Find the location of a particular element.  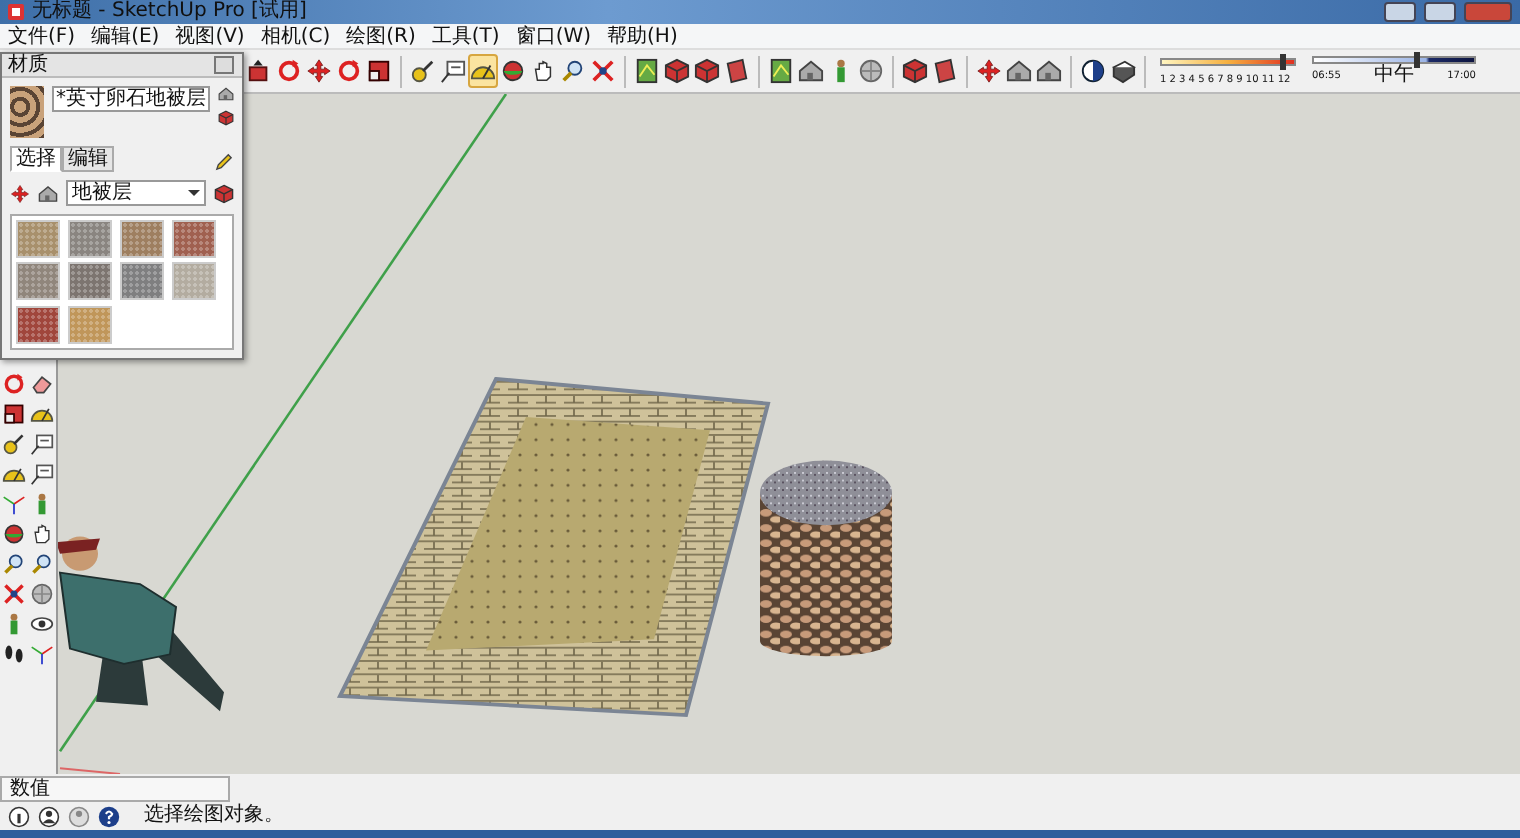

panel-tab: 编辑 is located at coordinates (88, 159).